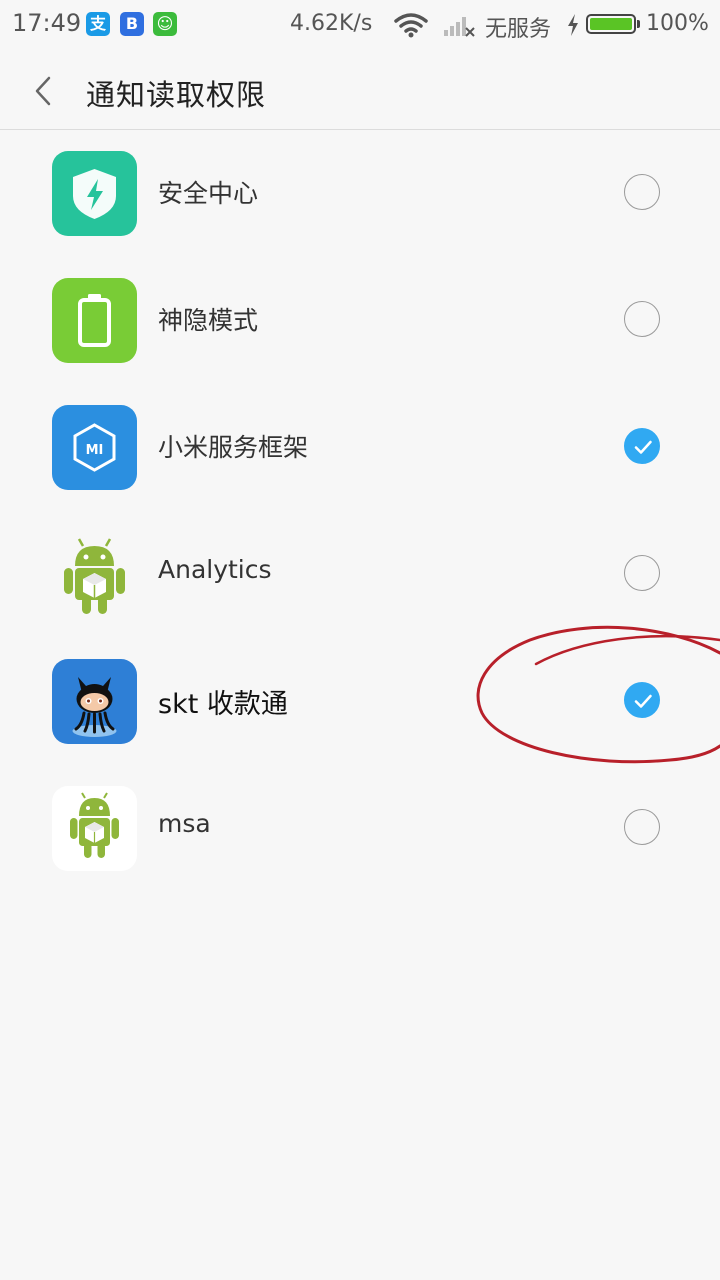 The height and width of the screenshot is (1280, 720). What do you see at coordinates (184, 823) in the screenshot?
I see `app-label: msa` at bounding box center [184, 823].